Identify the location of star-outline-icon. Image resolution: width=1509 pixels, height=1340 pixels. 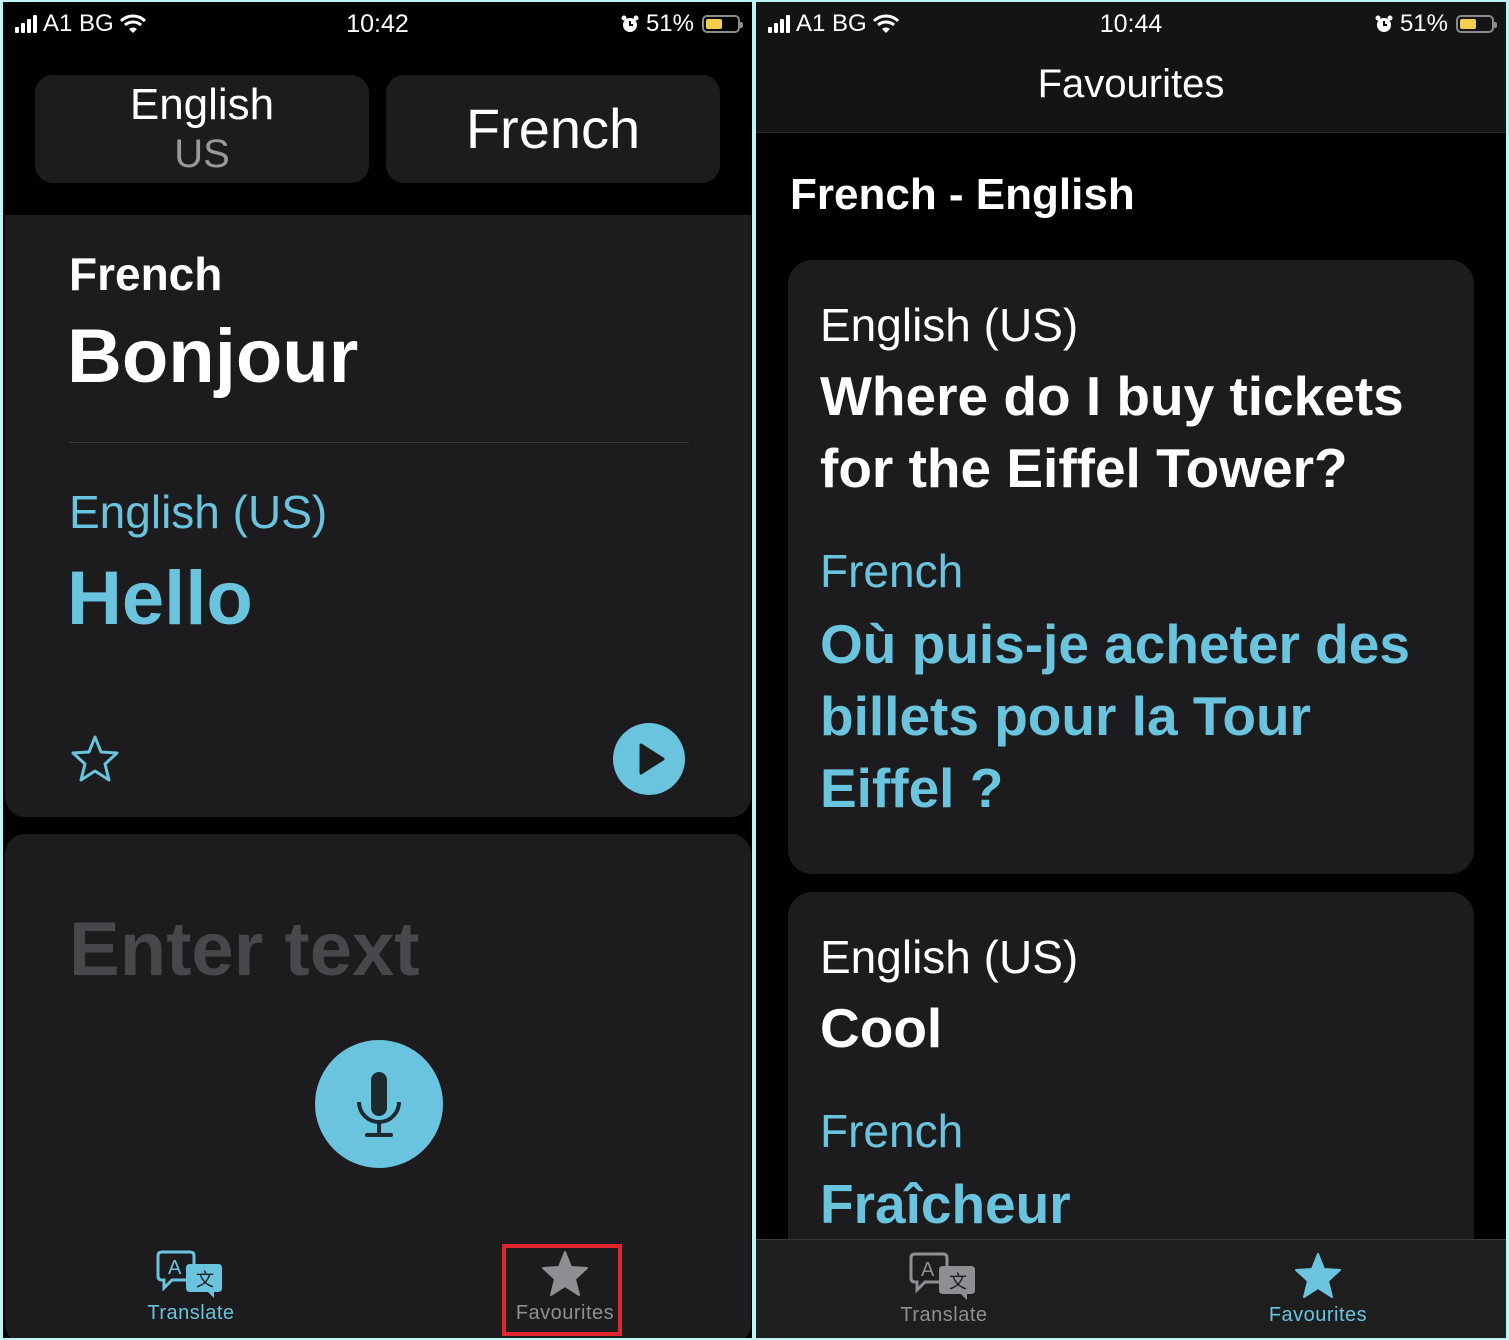
(95, 759).